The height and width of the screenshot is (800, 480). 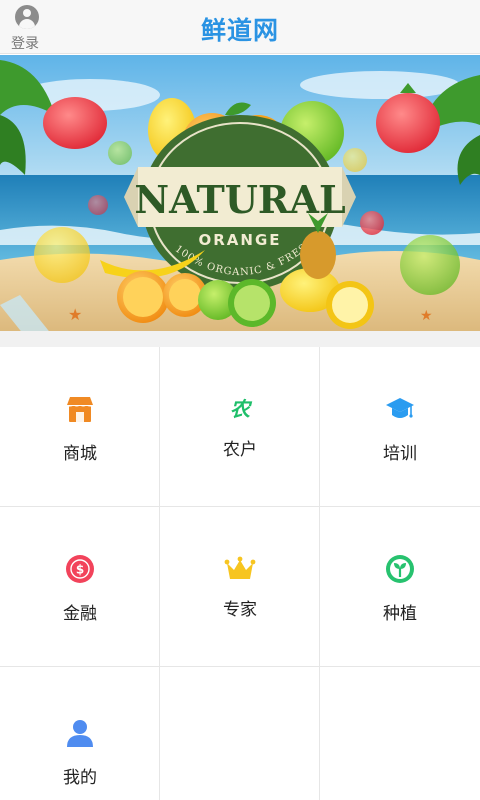 What do you see at coordinates (80, 778) in the screenshot?
I see `menu-item-label: 我的` at bounding box center [80, 778].